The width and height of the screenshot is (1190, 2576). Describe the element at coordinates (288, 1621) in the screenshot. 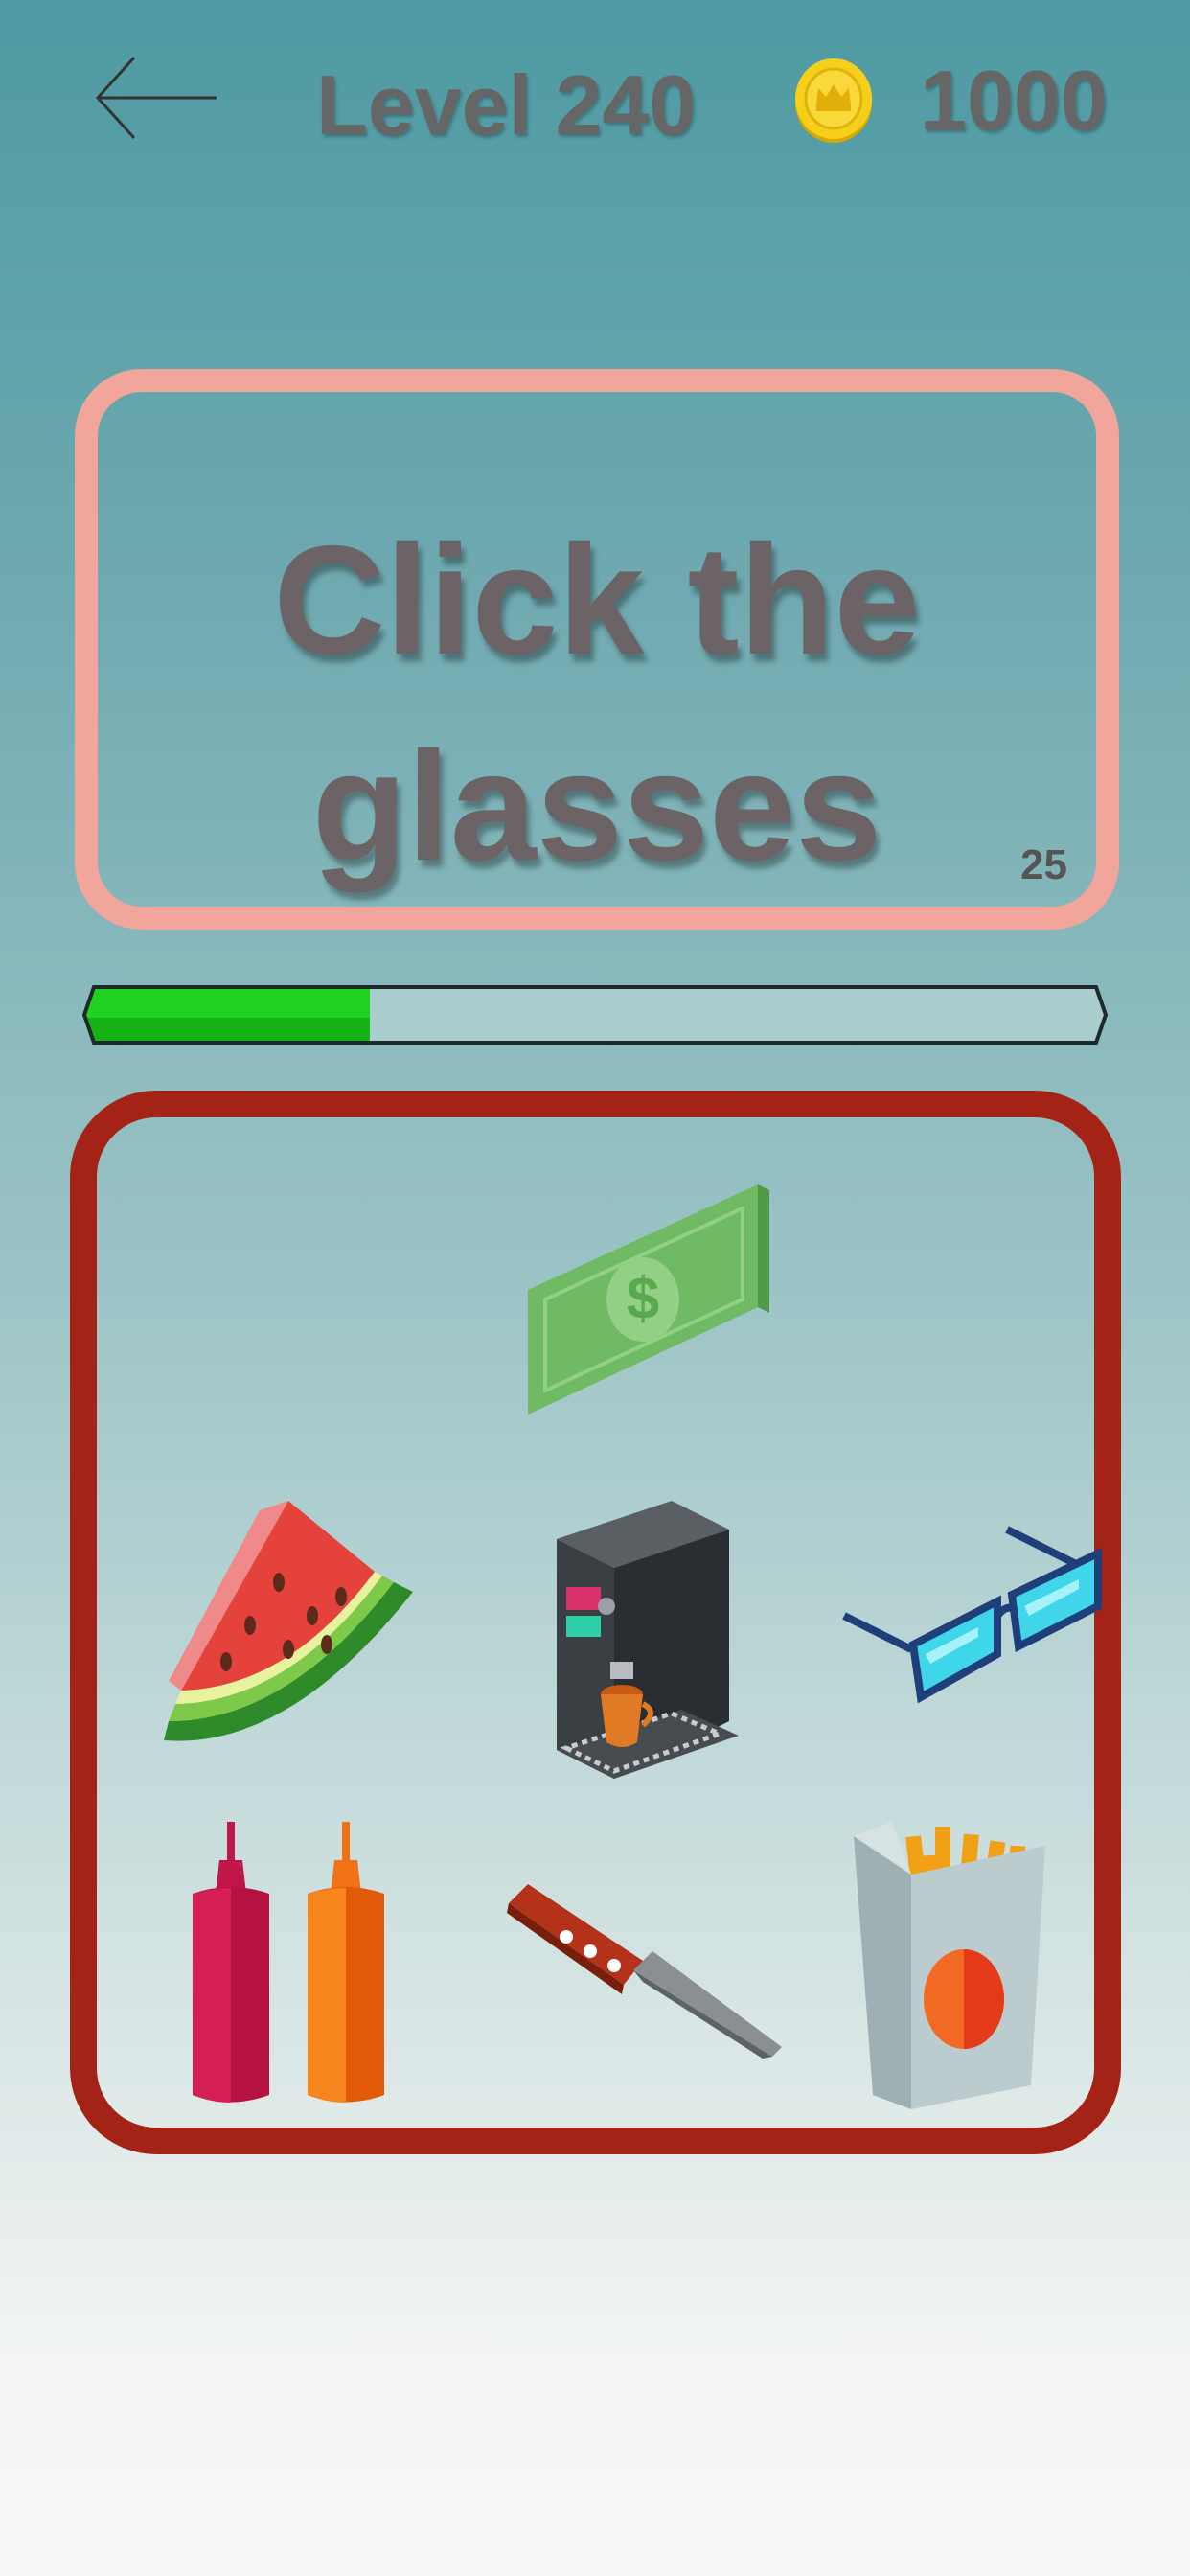

I see `watermelon-icon` at that location.